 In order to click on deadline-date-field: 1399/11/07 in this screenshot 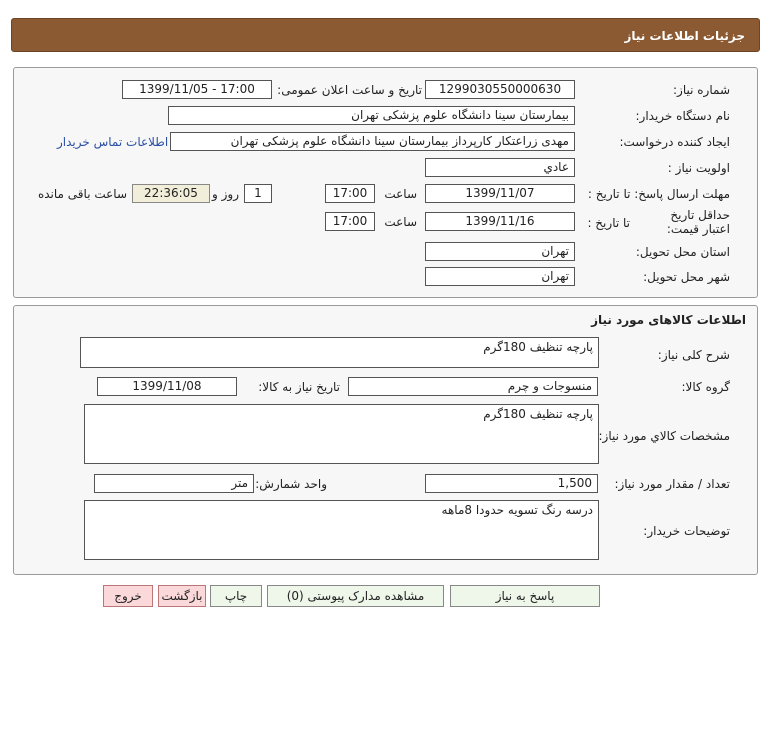, I will do `click(500, 193)`.